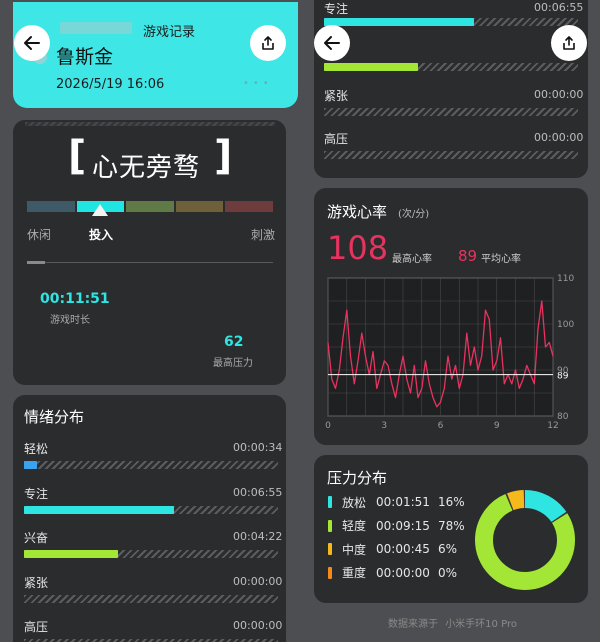  Describe the element at coordinates (552, 426) in the screenshot. I see `chart-x-tick-label: 12` at that location.